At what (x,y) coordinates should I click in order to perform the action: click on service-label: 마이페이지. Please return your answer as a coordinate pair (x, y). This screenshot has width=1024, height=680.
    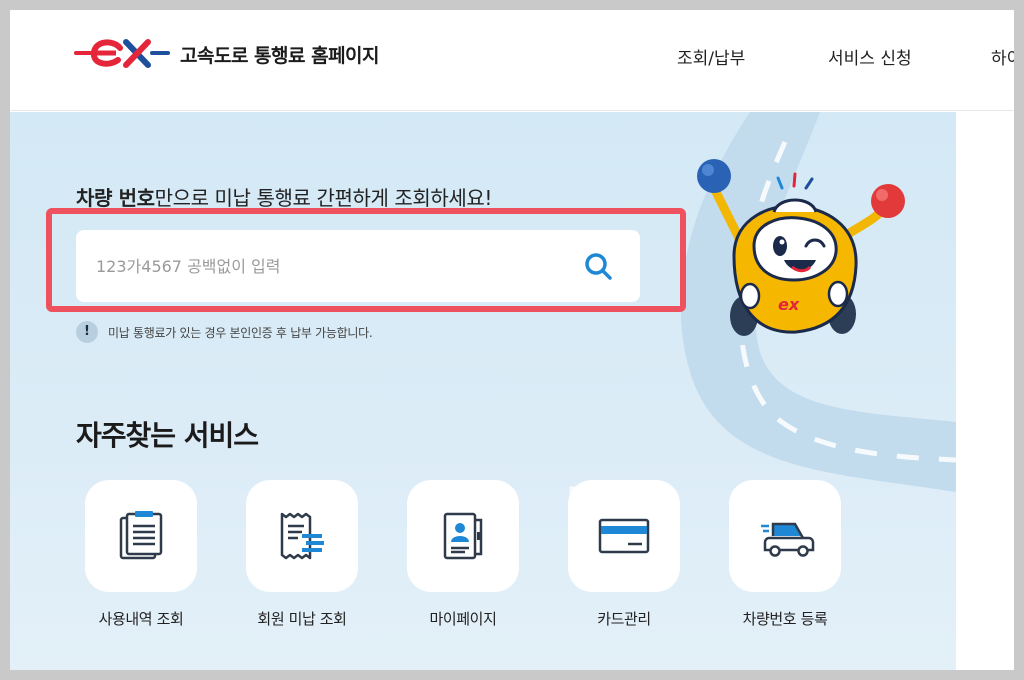
    Looking at the image, I should click on (463, 618).